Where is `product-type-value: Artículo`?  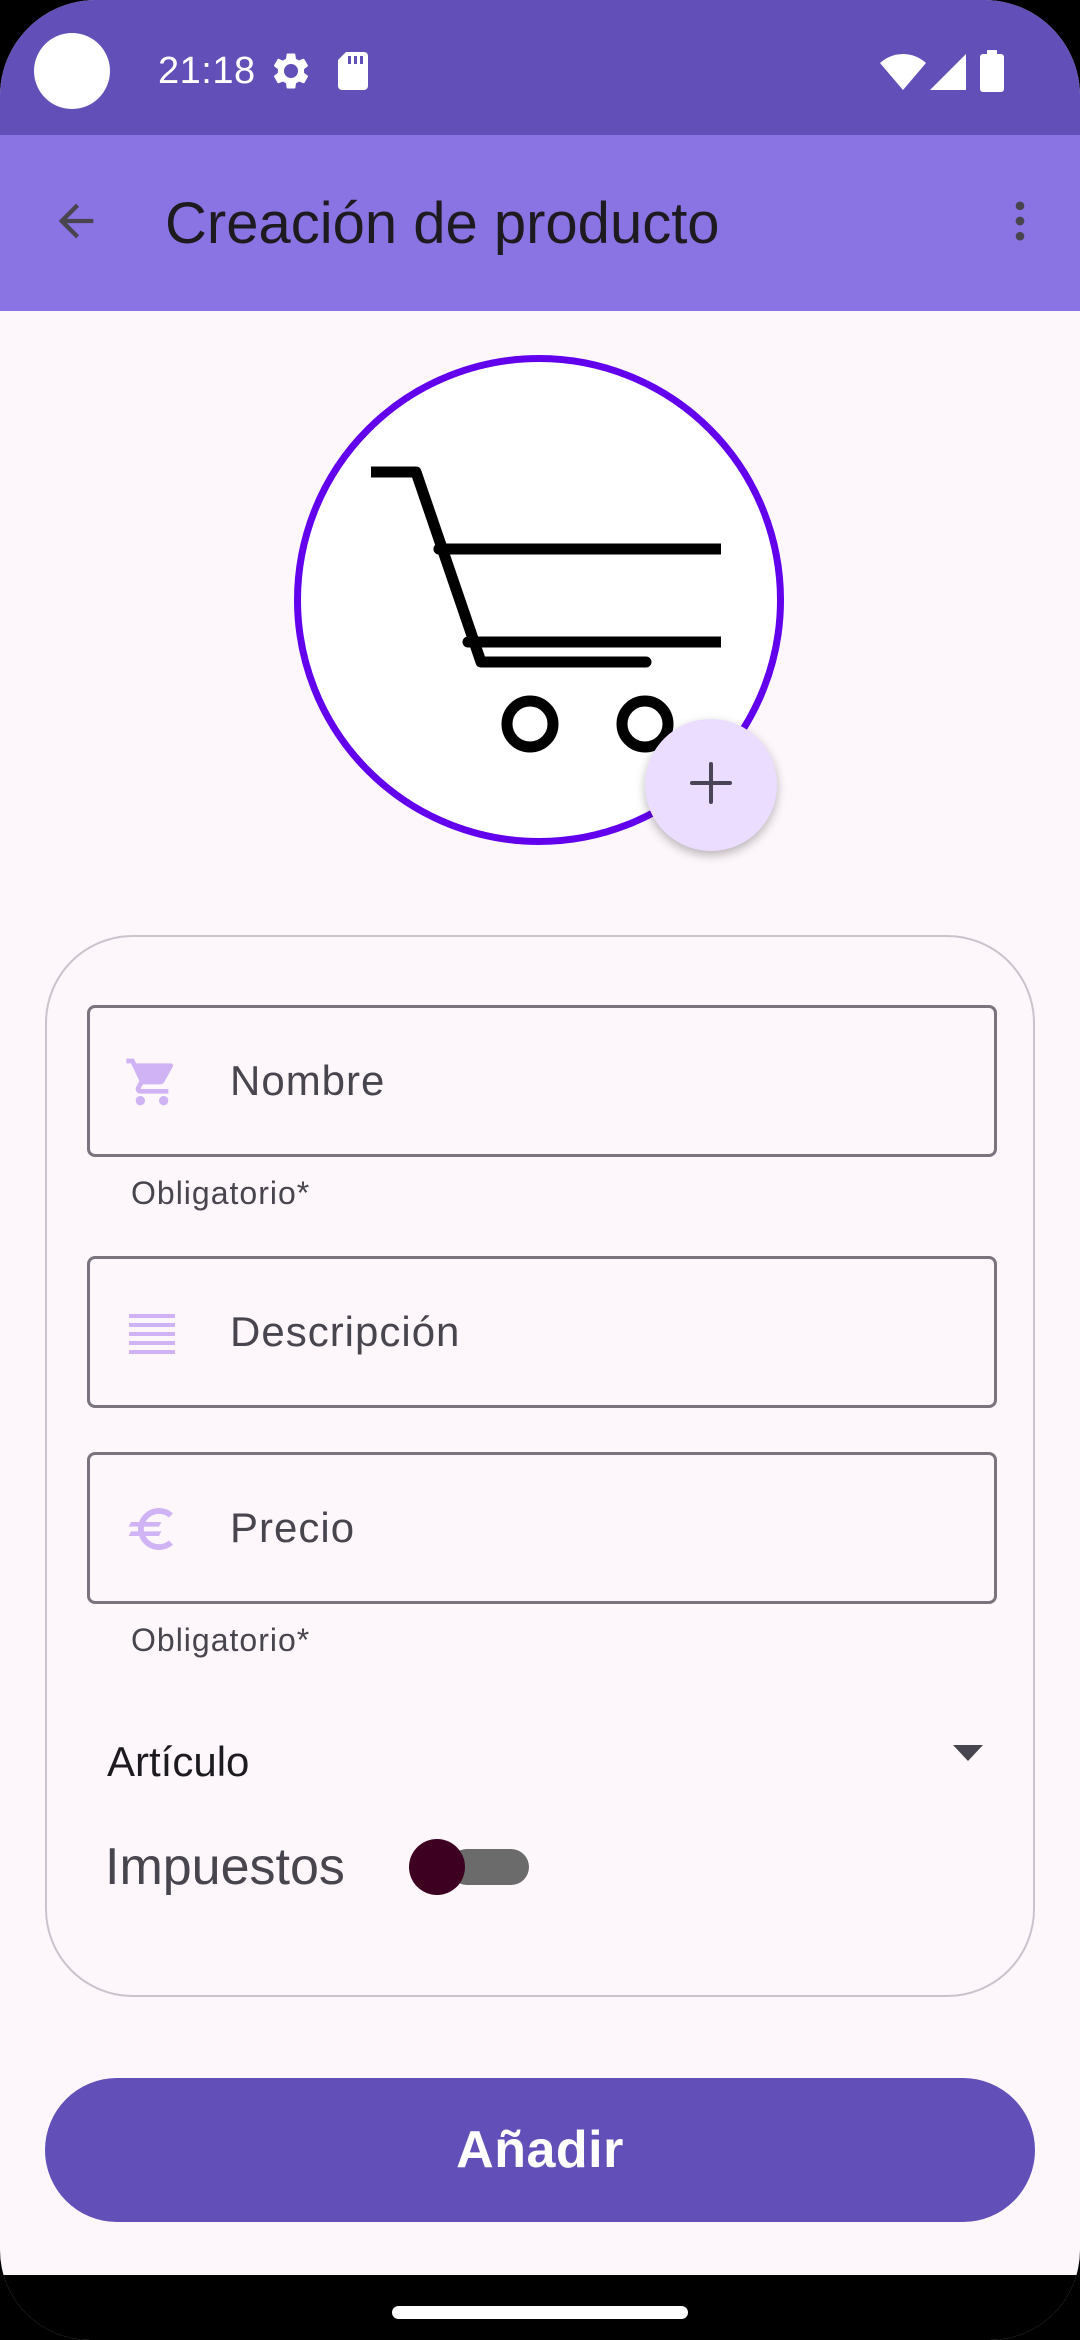 product-type-value: Artículo is located at coordinates (178, 1761).